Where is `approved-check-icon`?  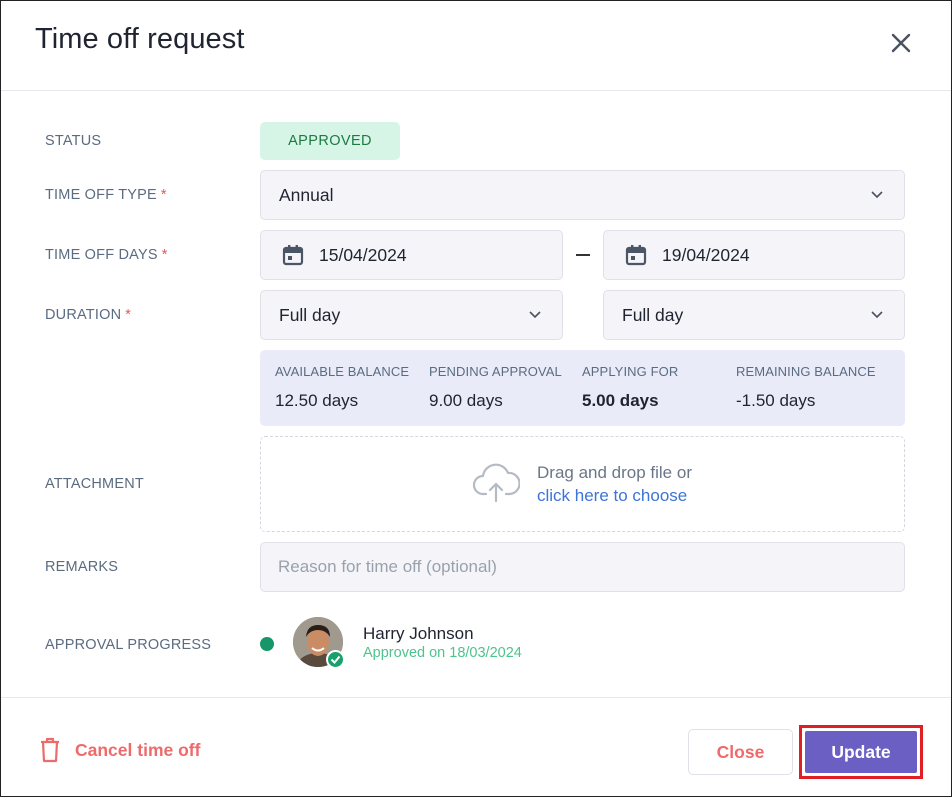
approved-check-icon is located at coordinates (335, 659).